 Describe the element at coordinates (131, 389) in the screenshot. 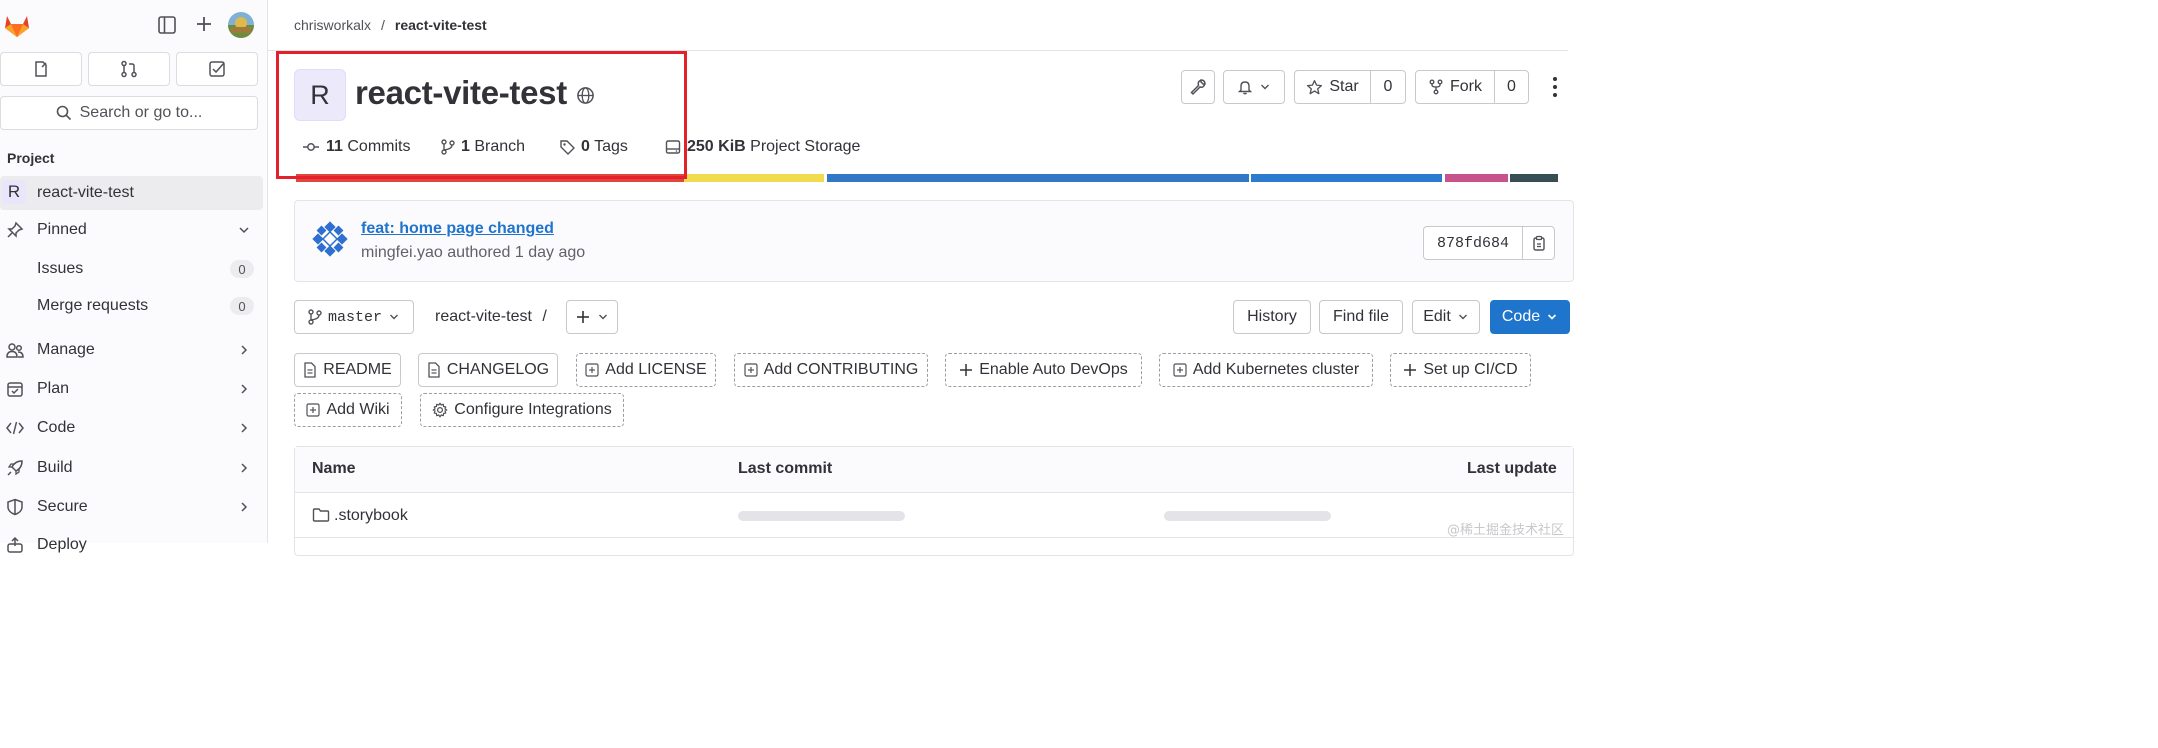

I see `sidebar-item-plan: Plan` at that location.